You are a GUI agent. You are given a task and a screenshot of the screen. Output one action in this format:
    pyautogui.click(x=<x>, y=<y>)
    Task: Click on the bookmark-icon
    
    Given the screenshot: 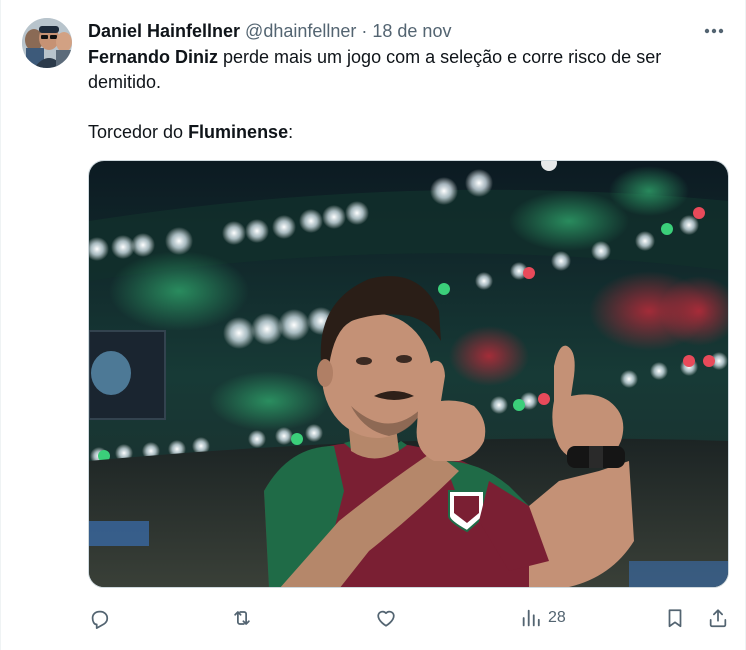 What is the action you would take?
    pyautogui.click(x=675, y=618)
    